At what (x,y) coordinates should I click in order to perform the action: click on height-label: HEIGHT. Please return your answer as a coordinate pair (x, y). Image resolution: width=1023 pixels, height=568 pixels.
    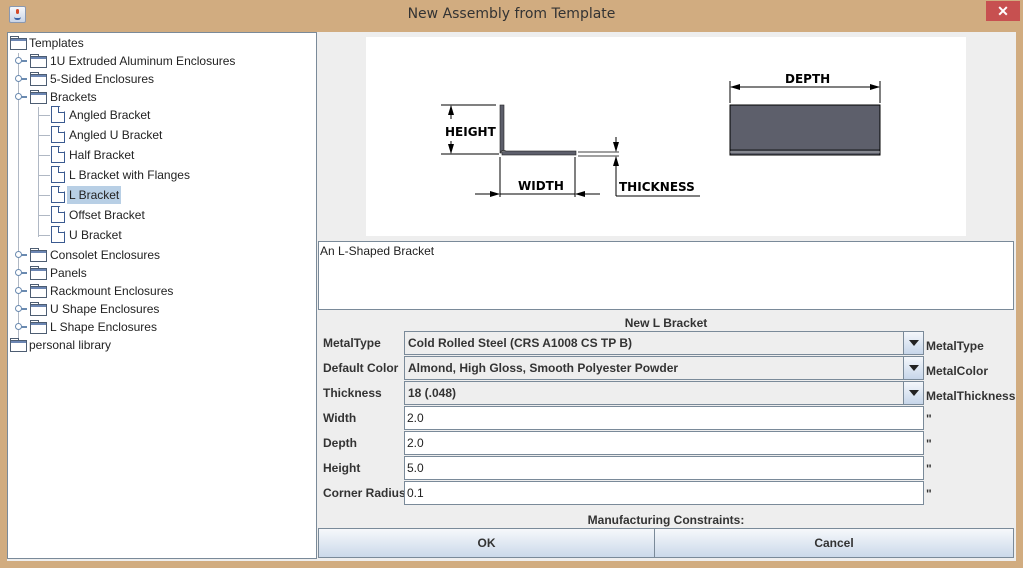
    Looking at the image, I should click on (471, 132).